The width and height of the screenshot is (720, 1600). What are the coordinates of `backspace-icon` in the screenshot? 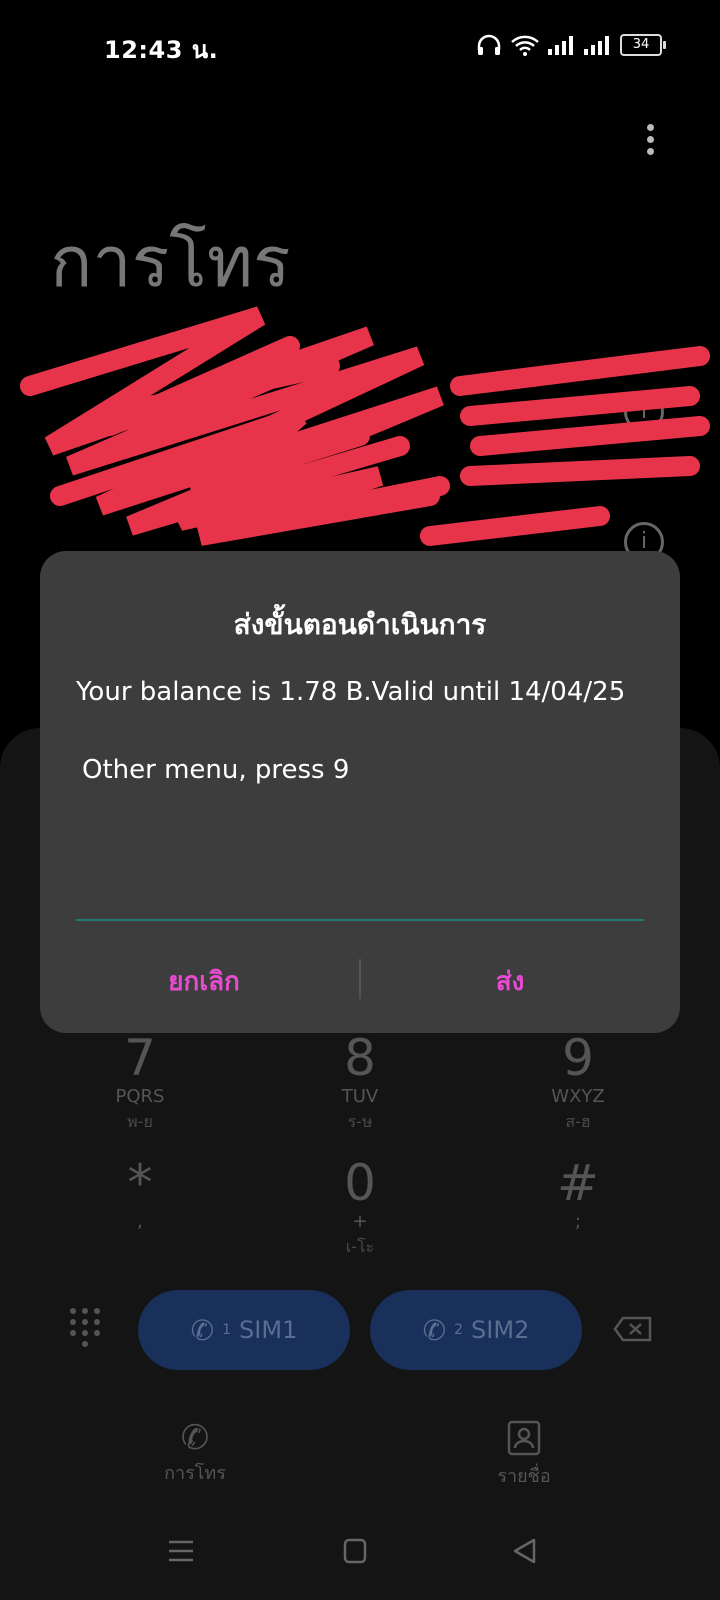 It's located at (633, 1329).